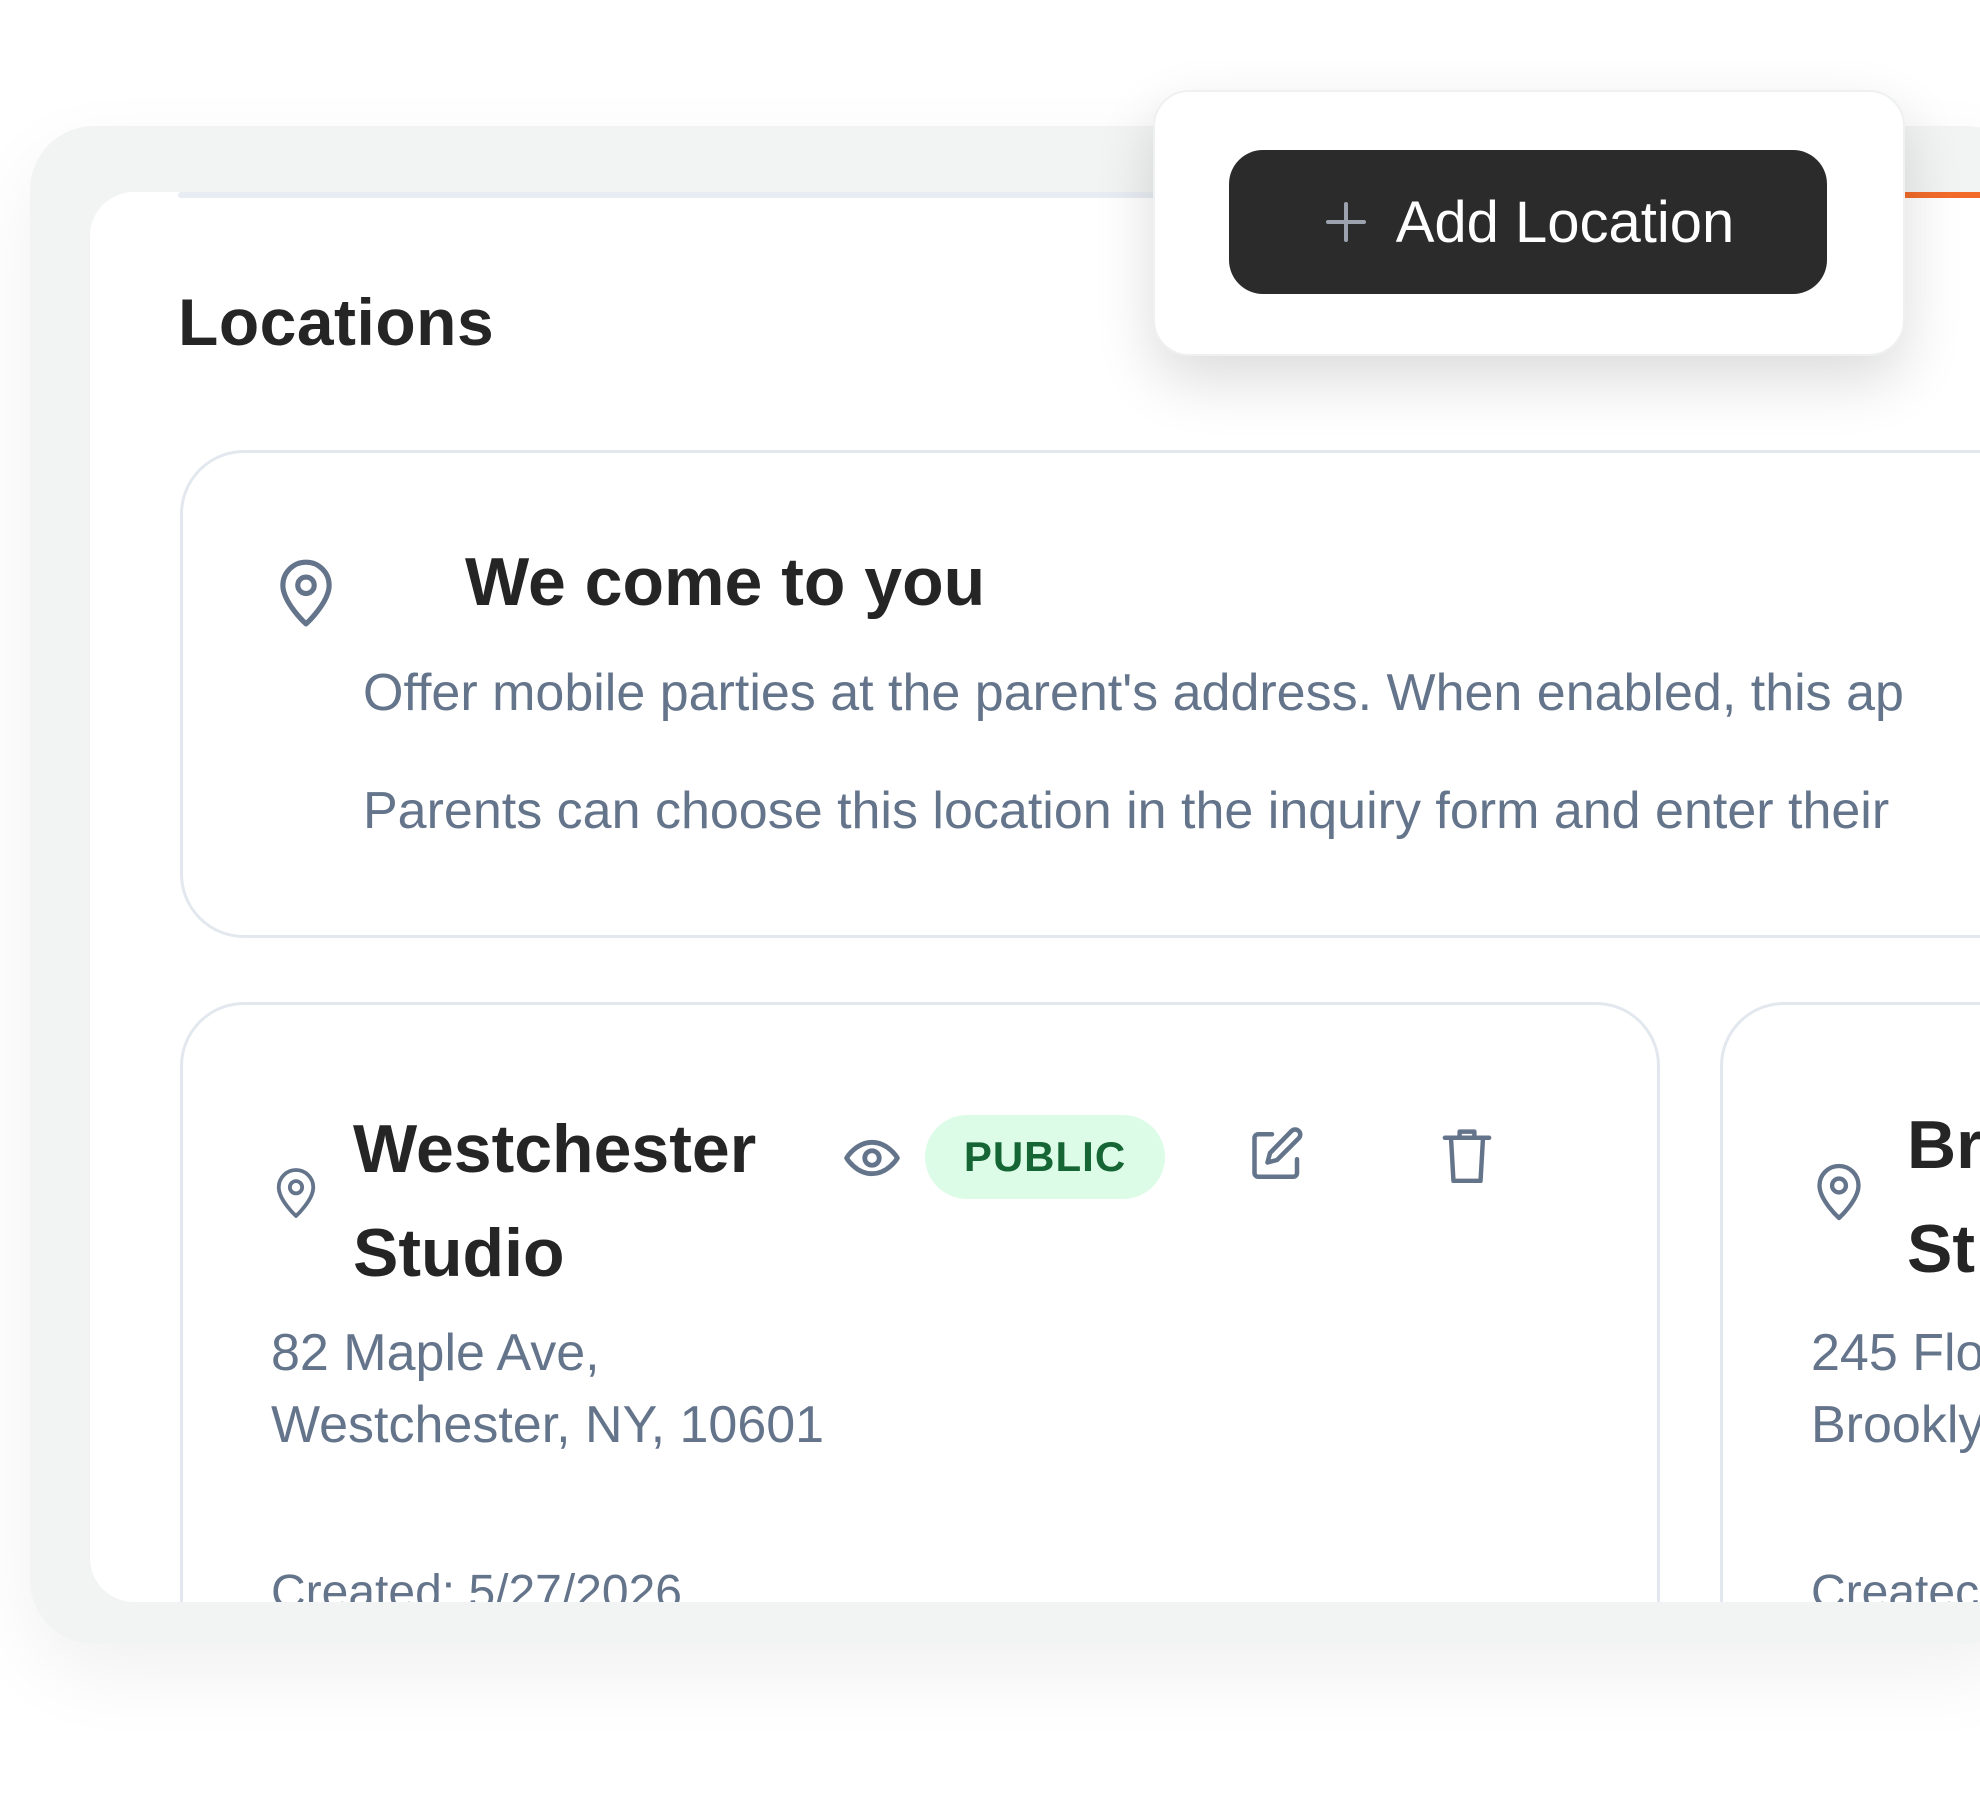 Image resolution: width=1980 pixels, height=1800 pixels. I want to click on add-location-button: Add Location, so click(1528, 222).